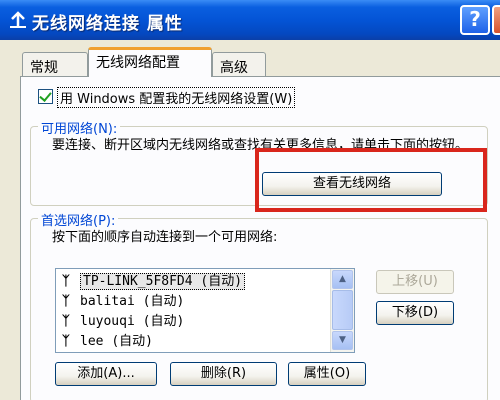 This screenshot has width=500, height=400. Describe the element at coordinates (342, 340) in the screenshot. I see `scroll-down-arrow-icon: ▼` at that location.